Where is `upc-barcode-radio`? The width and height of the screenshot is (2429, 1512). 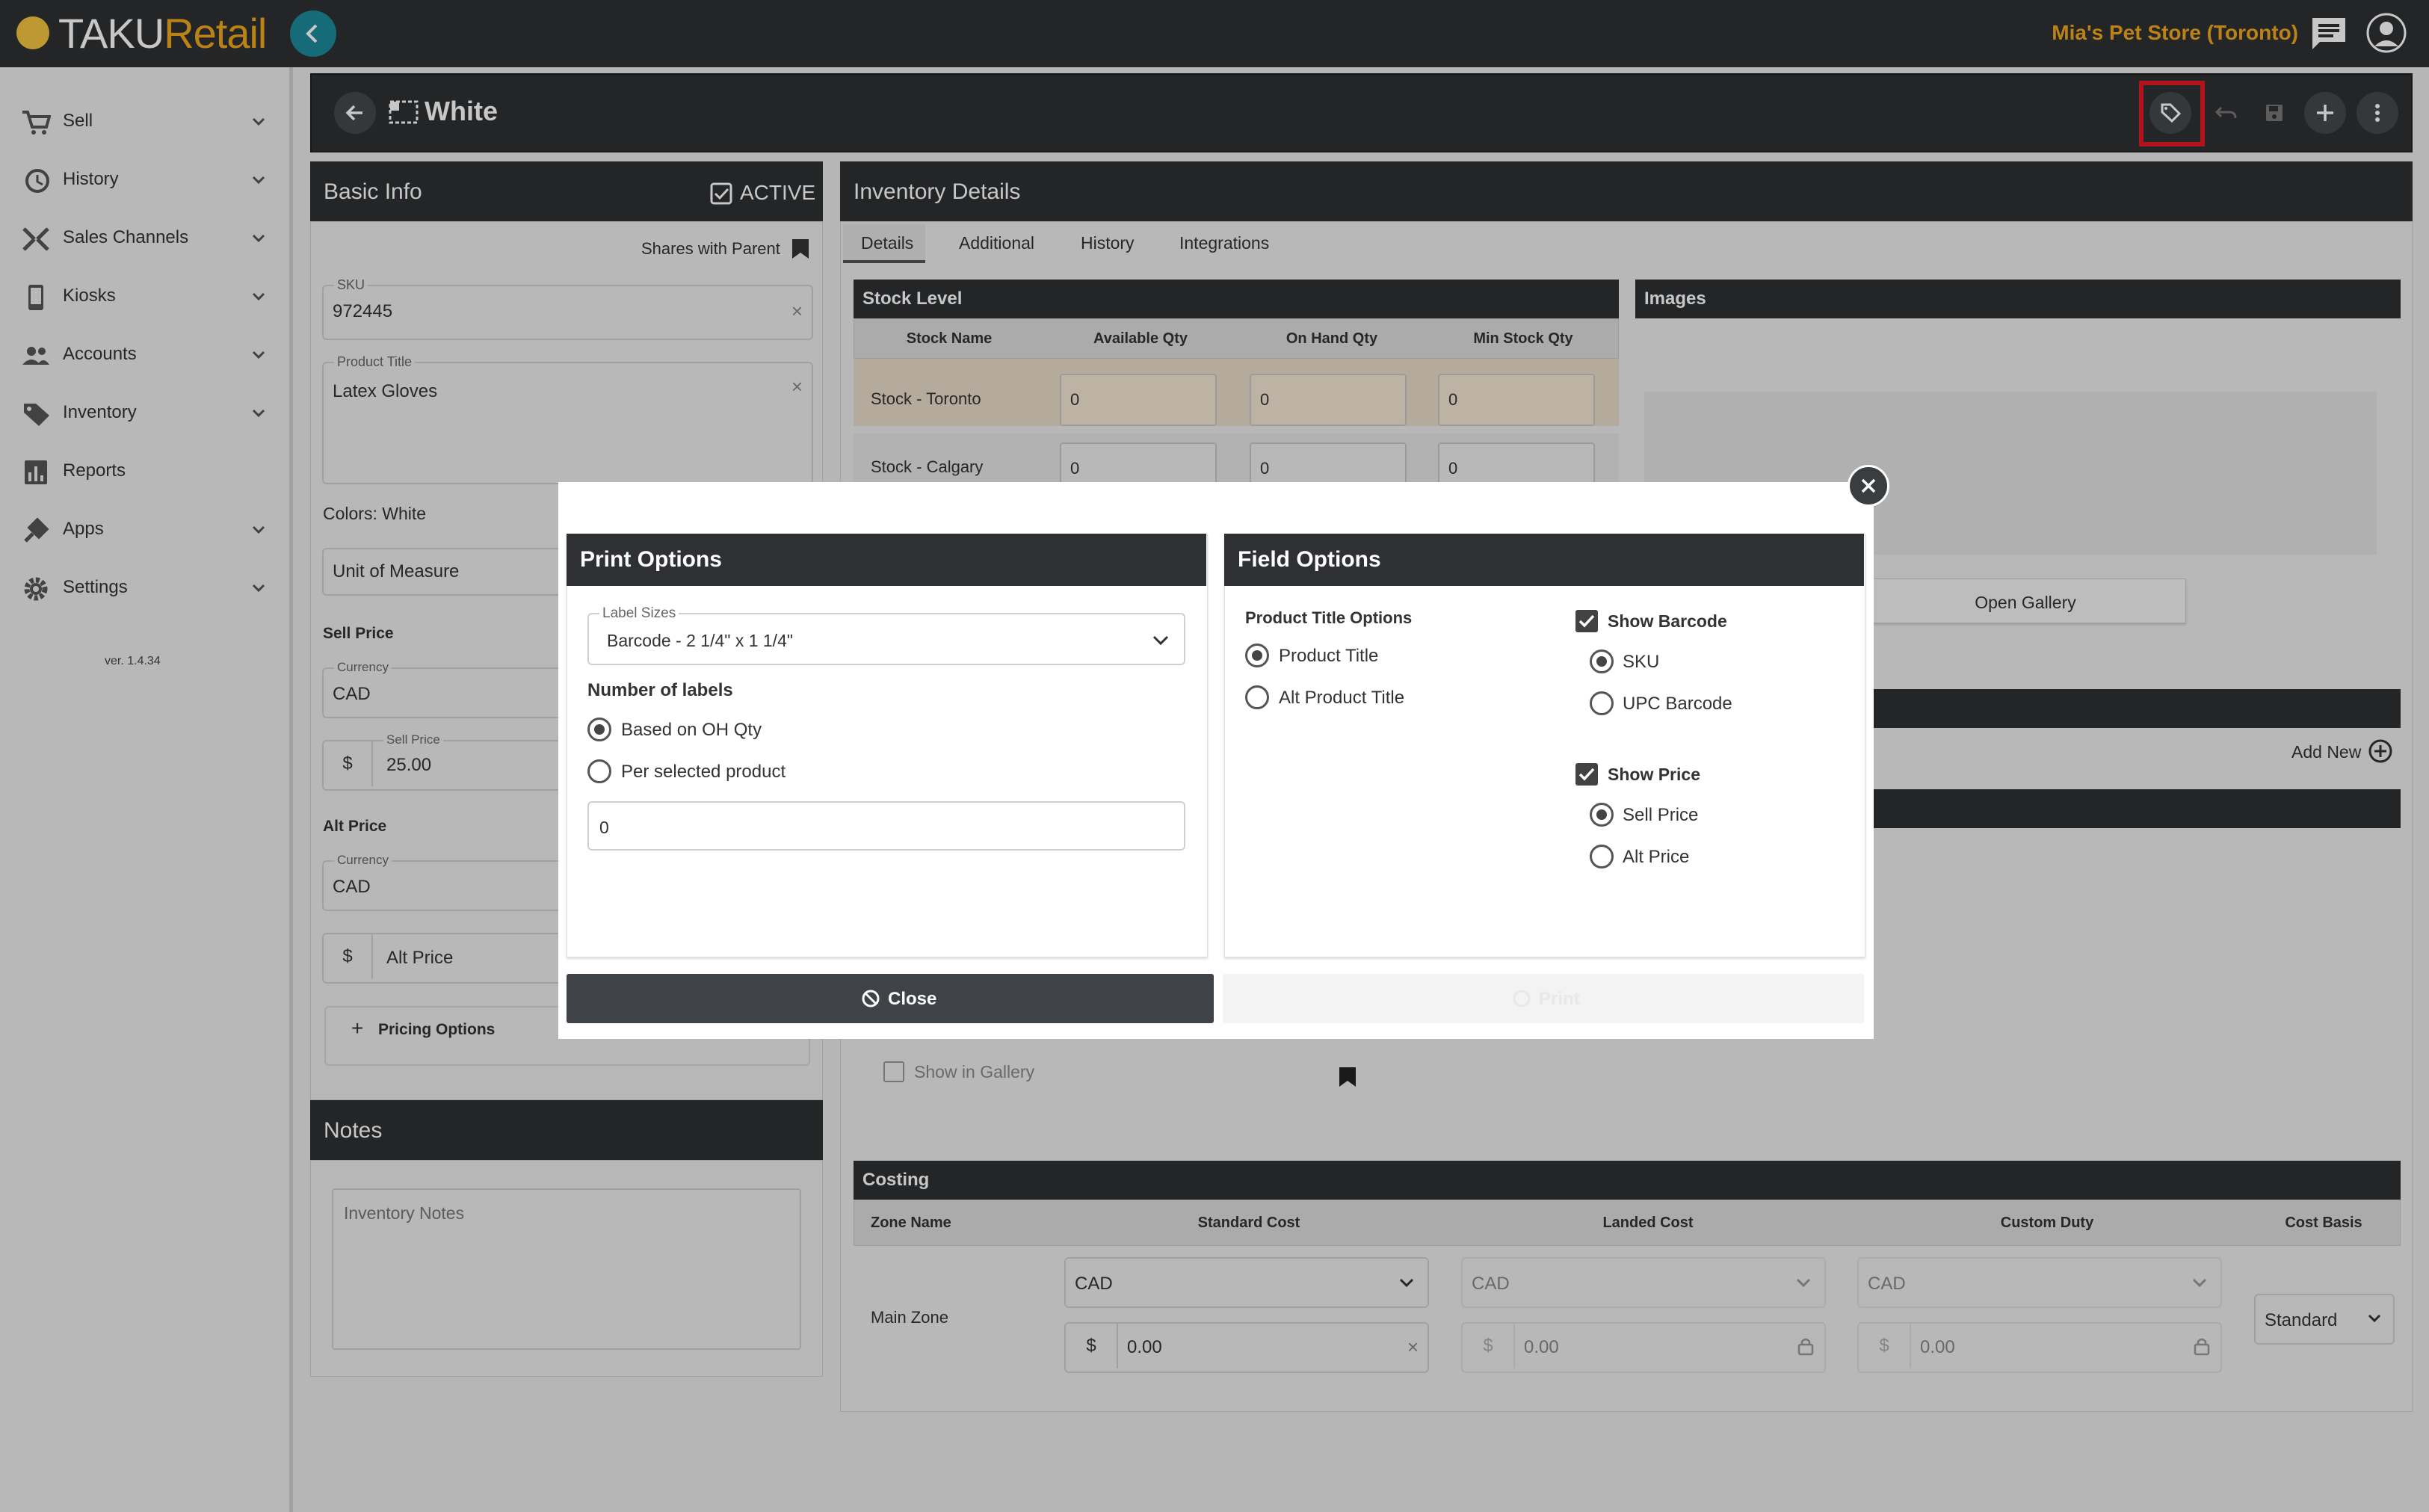 upc-barcode-radio is located at coordinates (1602, 703).